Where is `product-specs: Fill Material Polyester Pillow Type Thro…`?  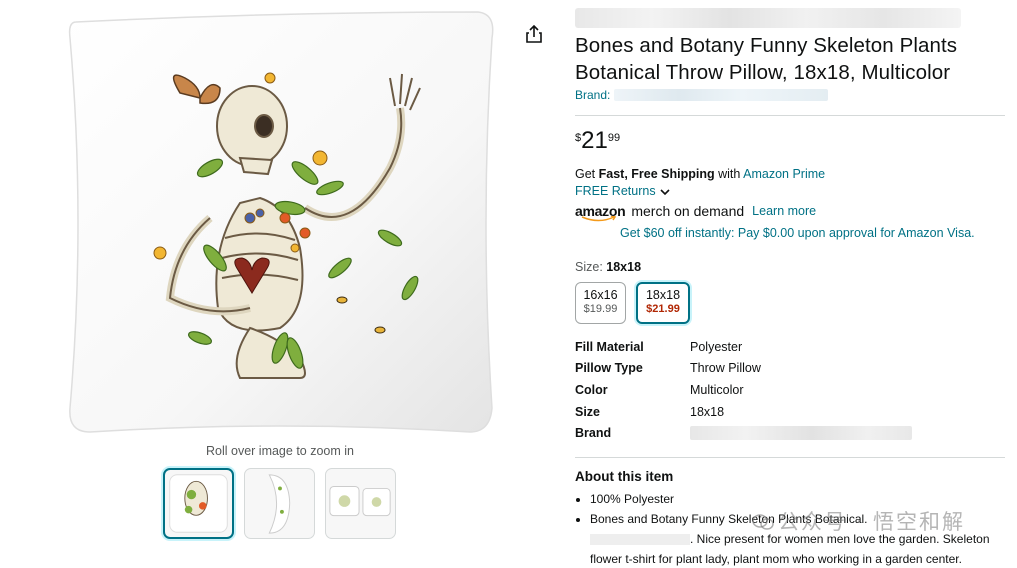 product-specs: Fill Material Polyester Pillow Type Thro… is located at coordinates (791, 390).